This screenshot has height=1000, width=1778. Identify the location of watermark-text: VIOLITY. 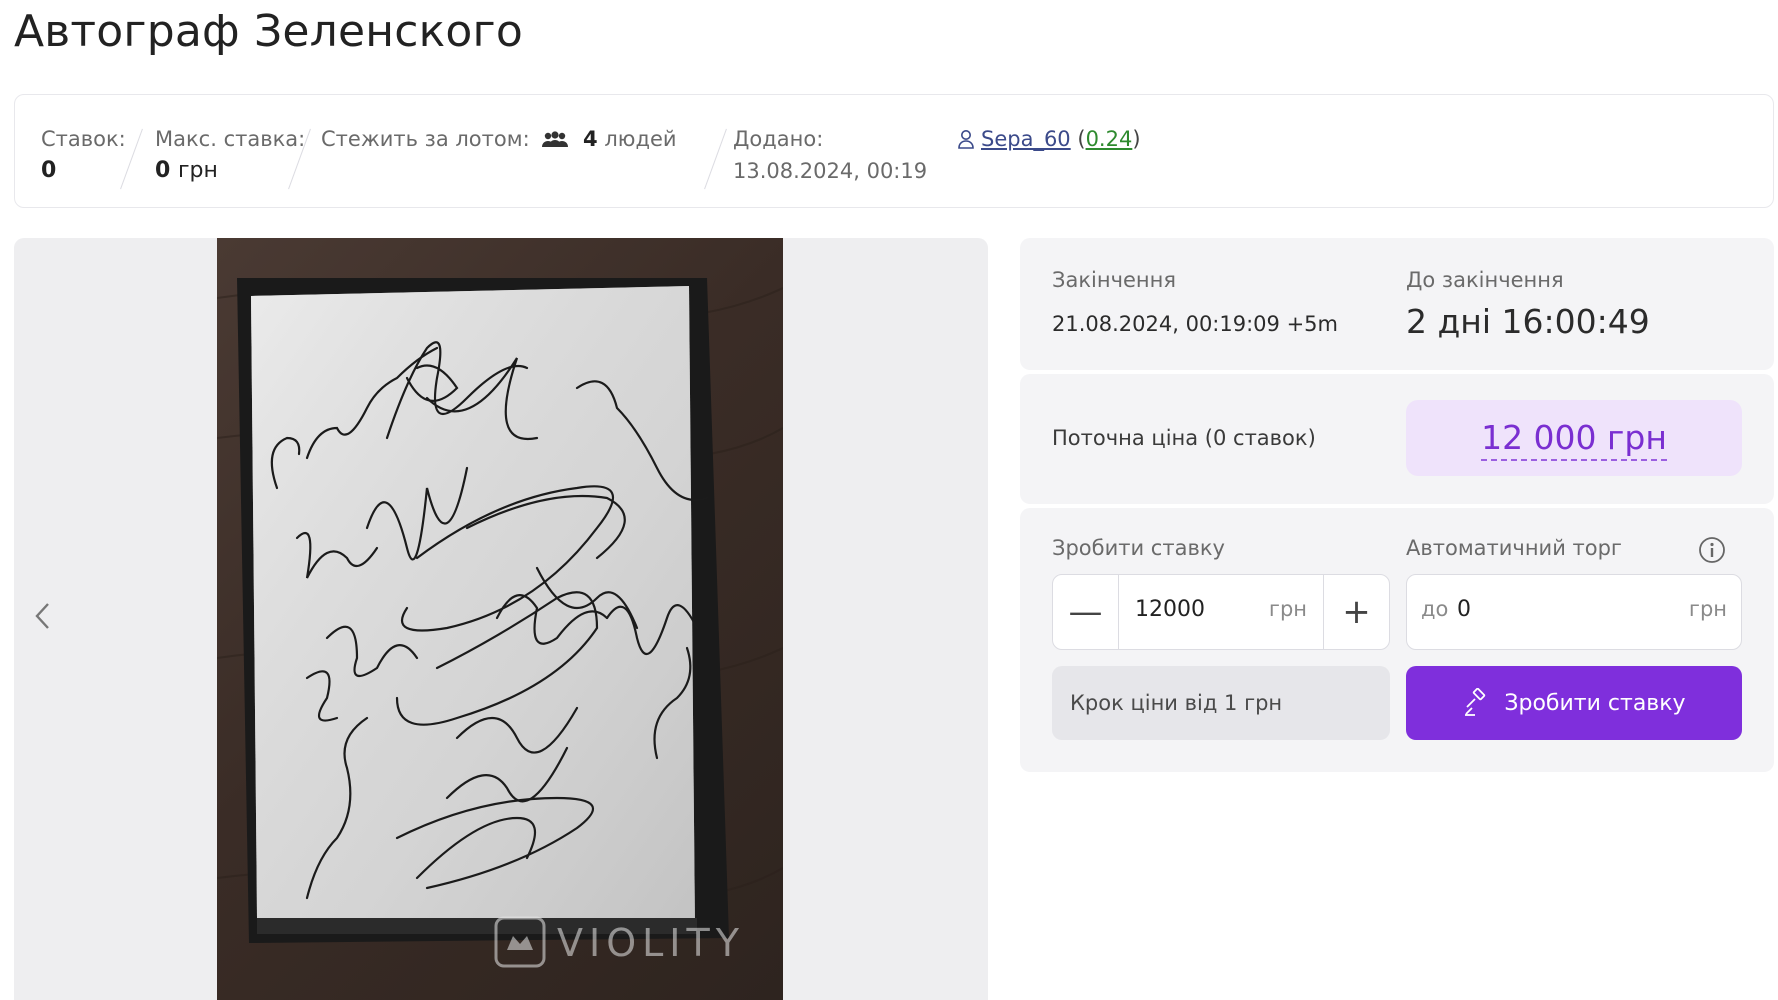
(651, 943).